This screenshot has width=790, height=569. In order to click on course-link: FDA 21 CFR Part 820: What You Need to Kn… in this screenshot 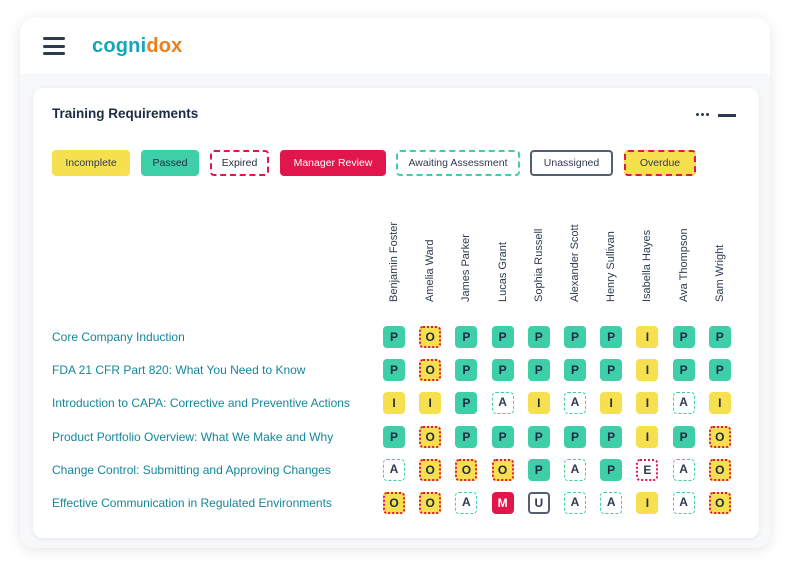, I will do `click(178, 370)`.